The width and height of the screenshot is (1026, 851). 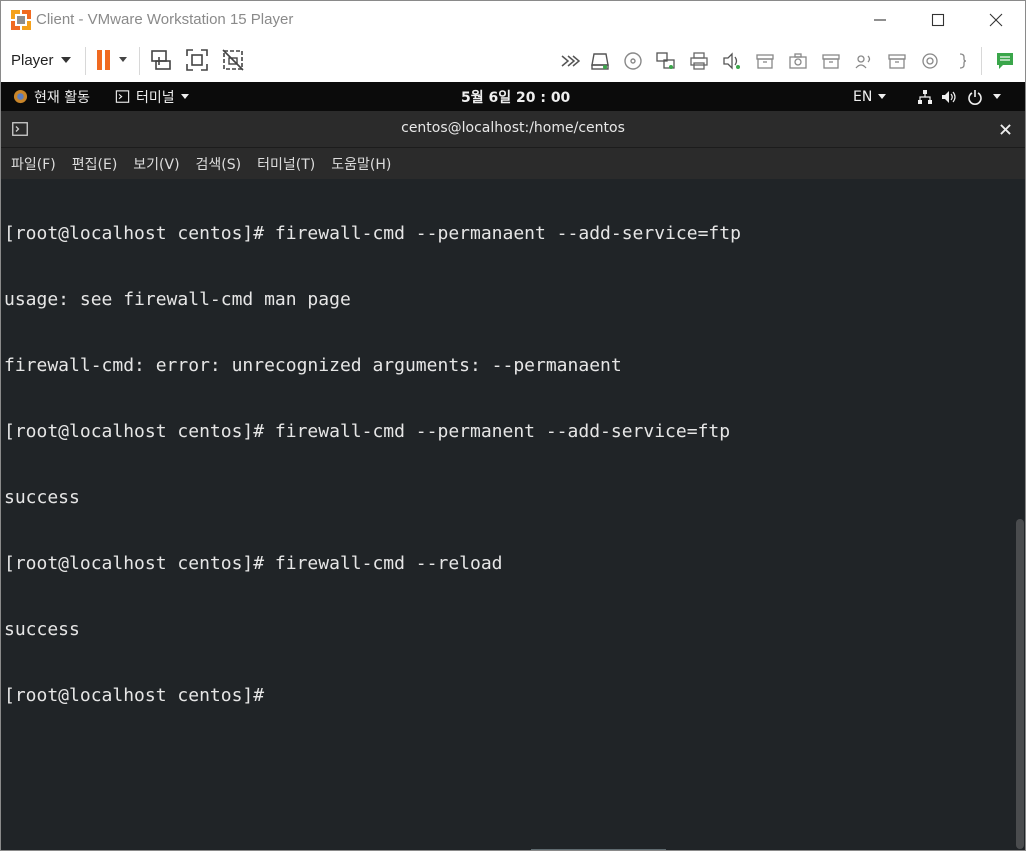 I want to click on close-button, so click(x=996, y=20).